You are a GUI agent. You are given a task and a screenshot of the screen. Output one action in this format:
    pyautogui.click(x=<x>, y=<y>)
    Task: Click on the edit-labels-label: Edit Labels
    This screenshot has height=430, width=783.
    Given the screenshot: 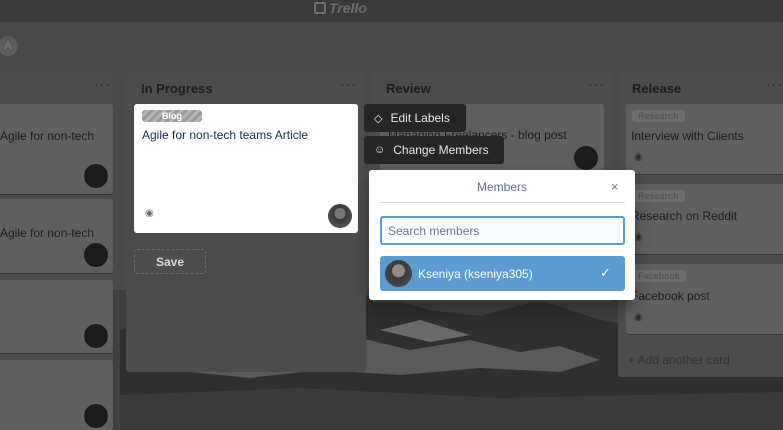 What is the action you would take?
    pyautogui.click(x=420, y=118)
    